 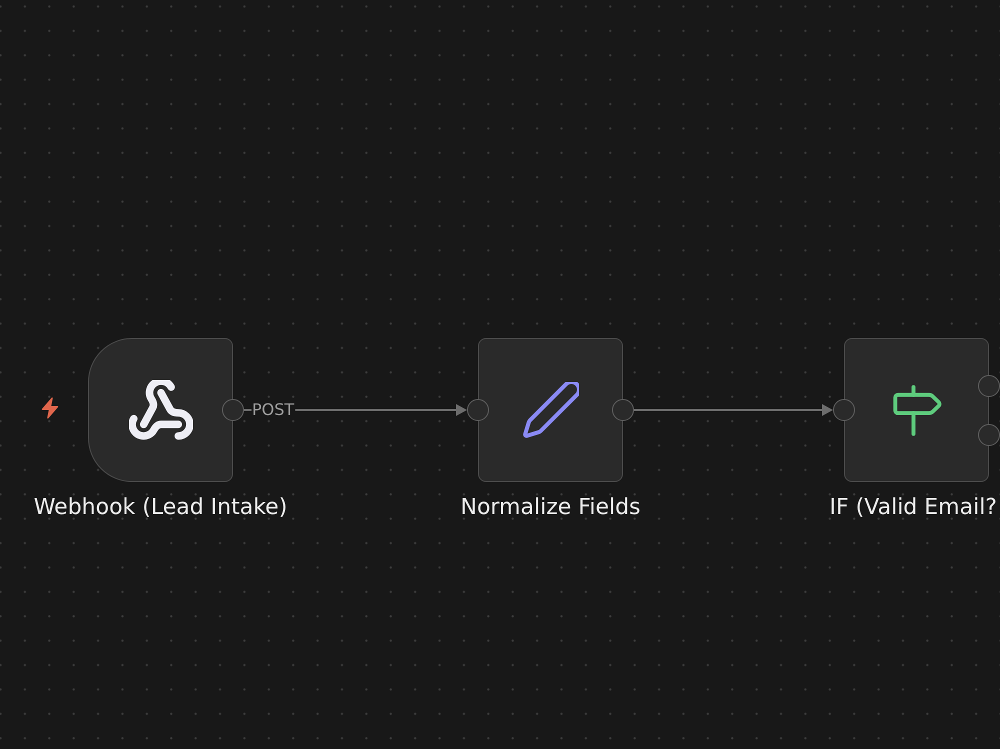 What do you see at coordinates (550, 508) in the screenshot?
I see `node-label: Normalize Fields` at bounding box center [550, 508].